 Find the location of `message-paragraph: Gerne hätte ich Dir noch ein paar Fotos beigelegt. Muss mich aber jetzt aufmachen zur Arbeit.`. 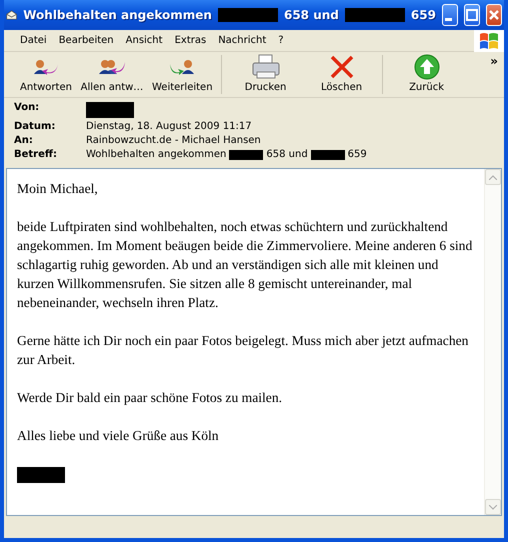

message-paragraph: Gerne hätte ich Dir noch ein paar Fotos beigelegt. Muss mich aber jetzt aufmachen zur Arbeit. is located at coordinates (243, 350).